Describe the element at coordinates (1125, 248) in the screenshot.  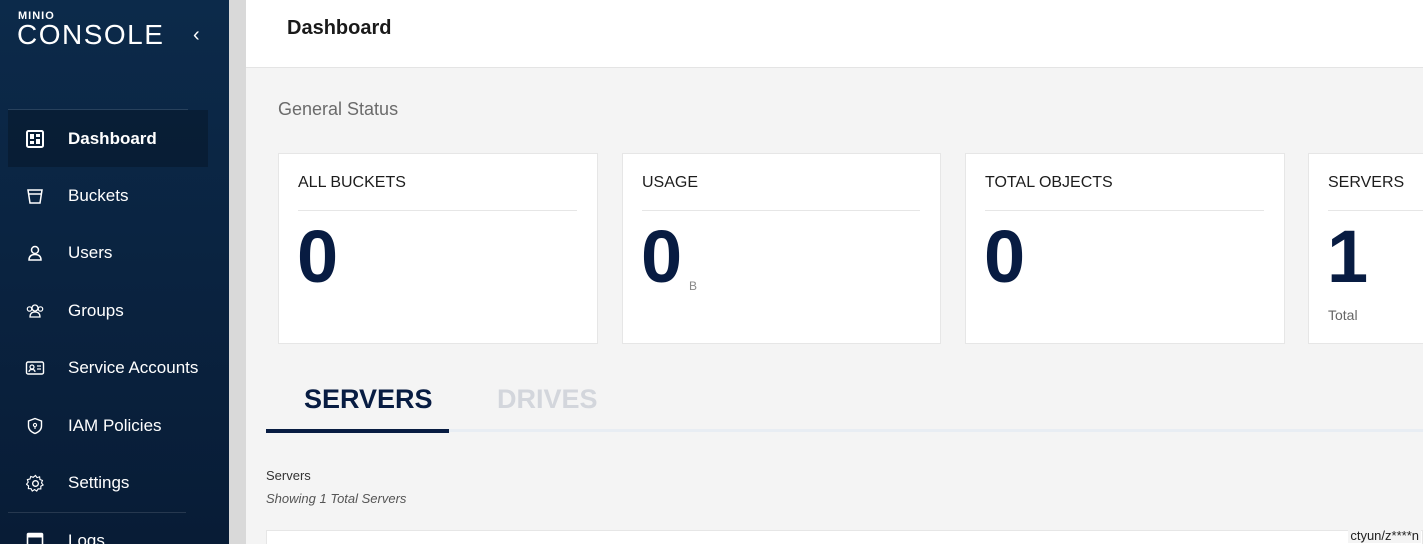
I see `total-objects-card: TOTAL OBJECTS 0` at that location.